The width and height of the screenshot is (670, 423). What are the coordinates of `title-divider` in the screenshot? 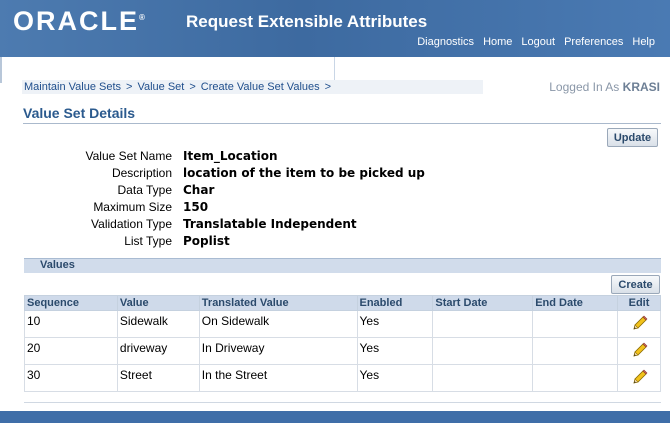 It's located at (342, 123).